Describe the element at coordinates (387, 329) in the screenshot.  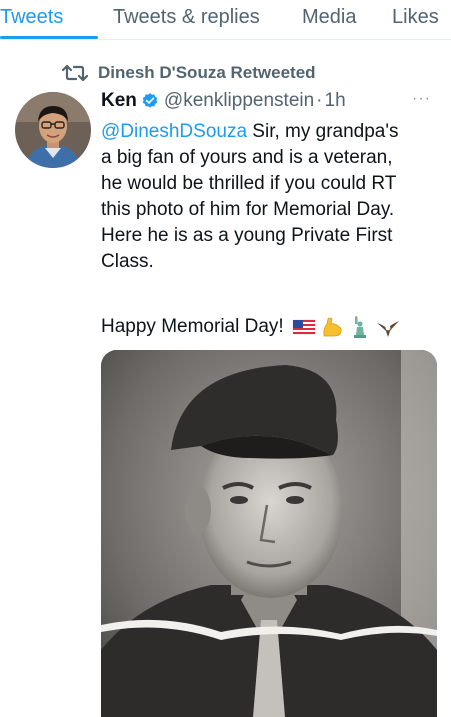
I see `eagle-icon` at that location.